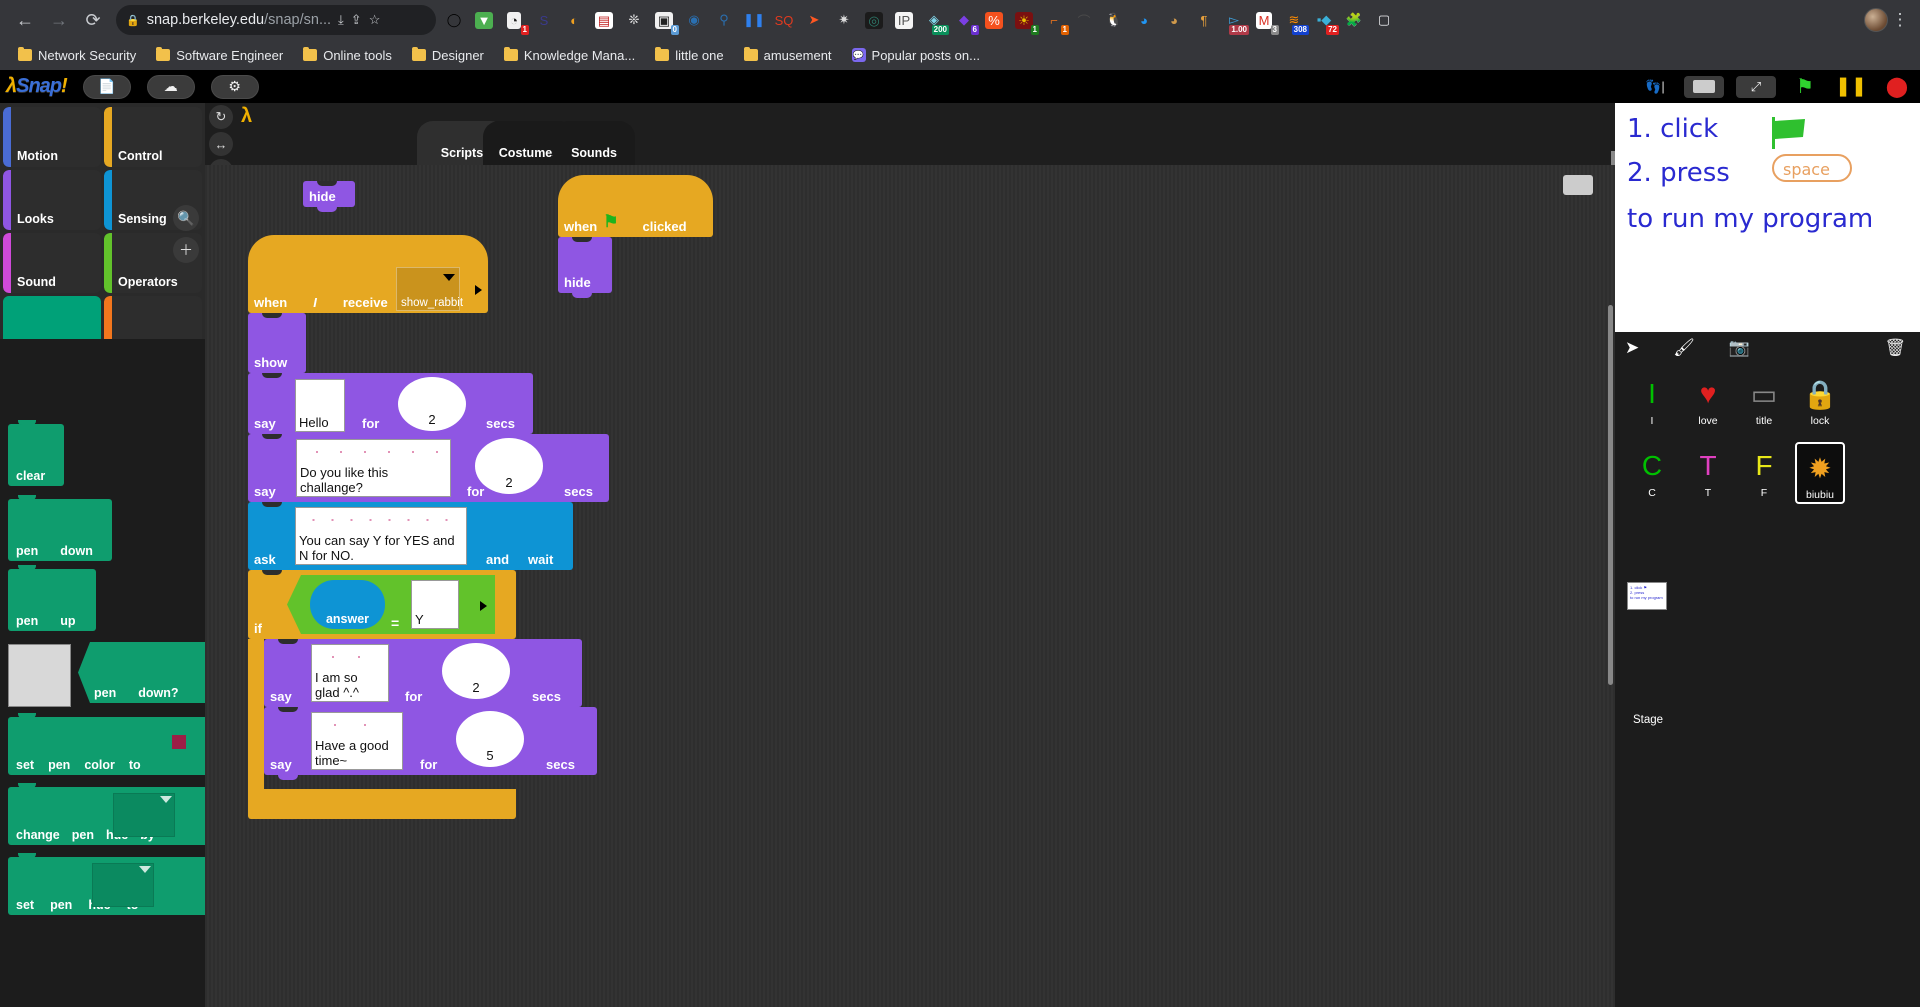  Describe the element at coordinates (391, 604) in the screenshot. I see `equals-predicate: answer = Y` at that location.